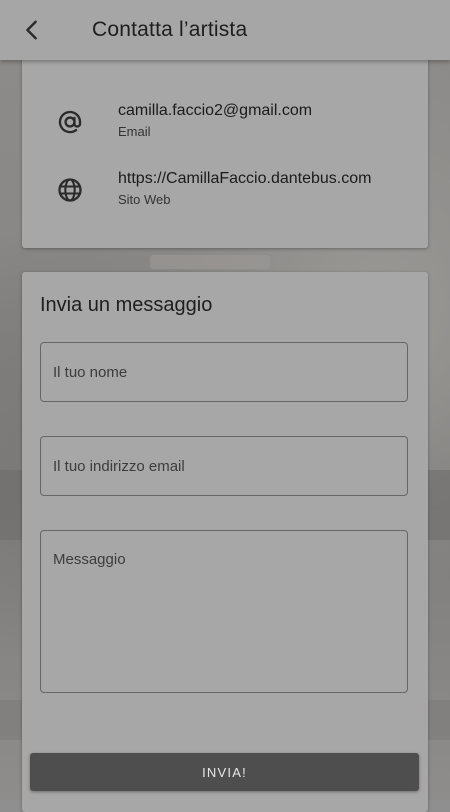  I want to click on chevron-left-icon, so click(31, 30).